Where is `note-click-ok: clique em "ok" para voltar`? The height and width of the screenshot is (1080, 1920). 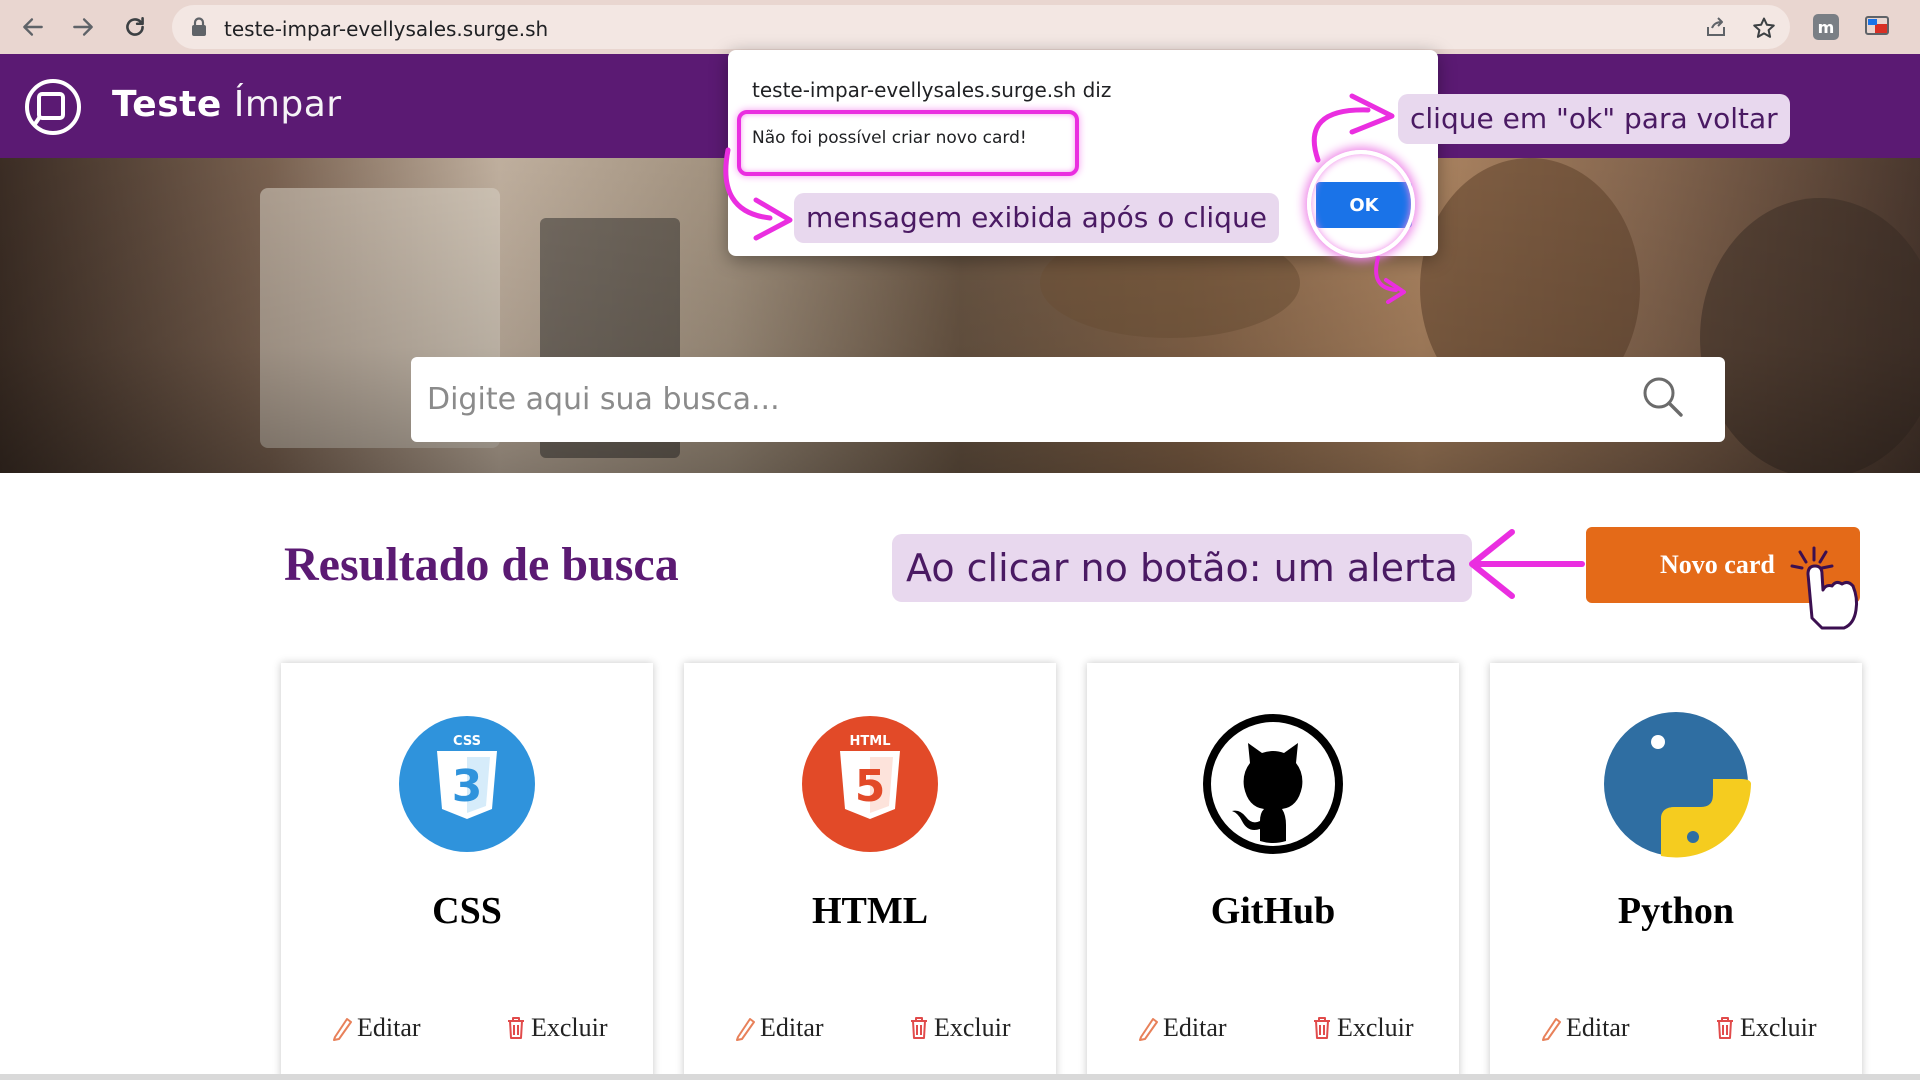
note-click-ok: clique em "ok" para voltar is located at coordinates (1594, 119).